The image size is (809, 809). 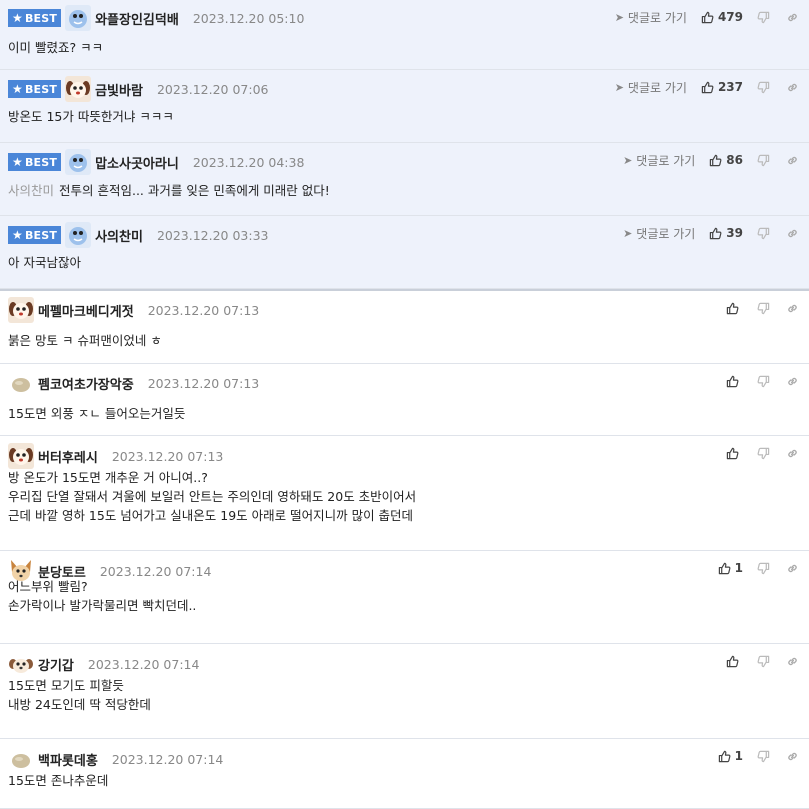 I want to click on puppy-avatar, so click(x=21, y=664).